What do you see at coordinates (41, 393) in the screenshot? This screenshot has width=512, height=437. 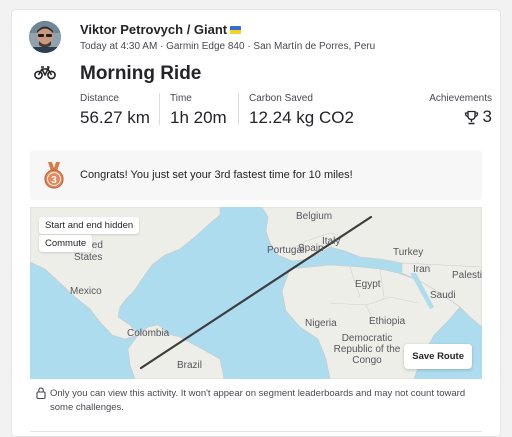 I see `lock-icon` at bounding box center [41, 393].